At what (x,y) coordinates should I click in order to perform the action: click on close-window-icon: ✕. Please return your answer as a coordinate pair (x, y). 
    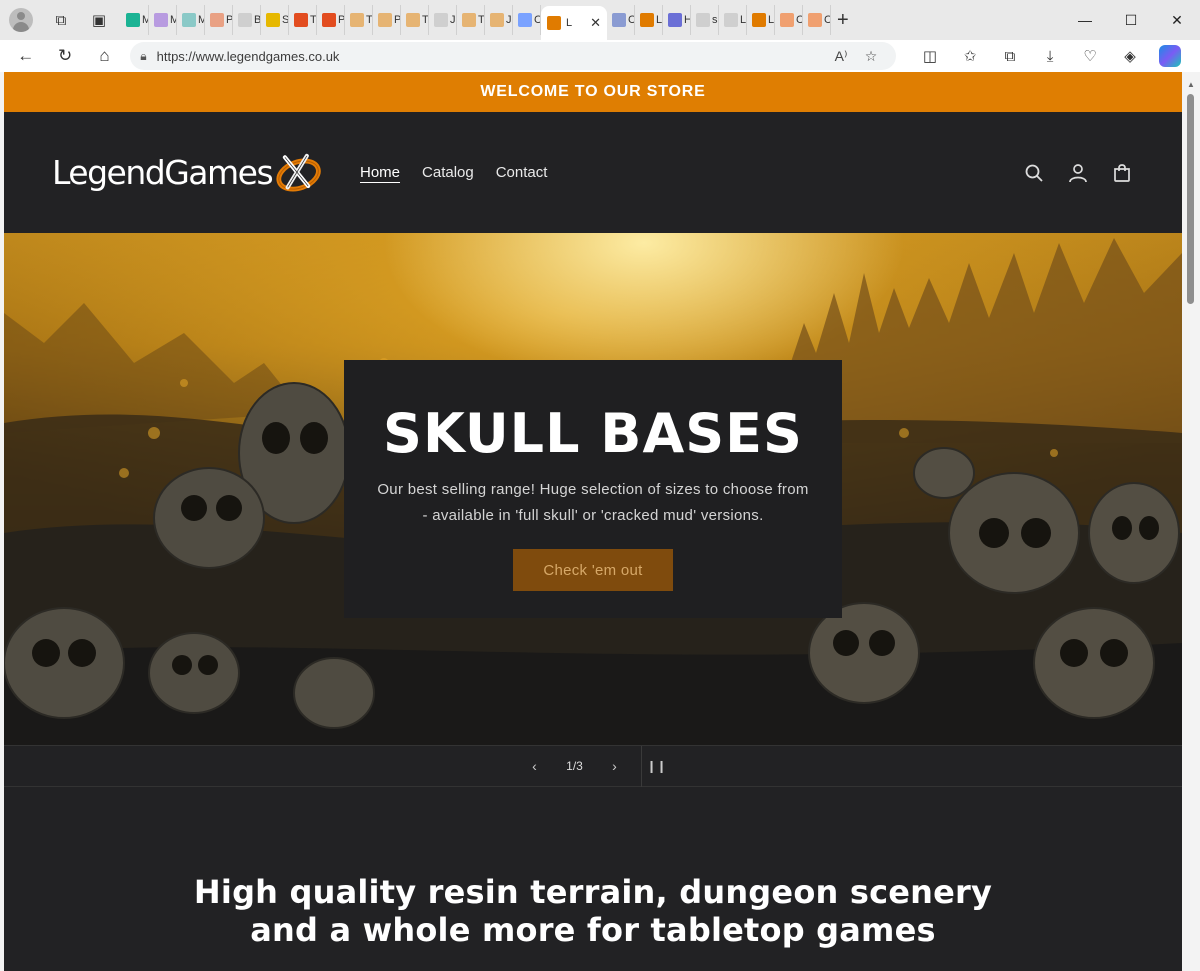
    Looking at the image, I should click on (1177, 20).